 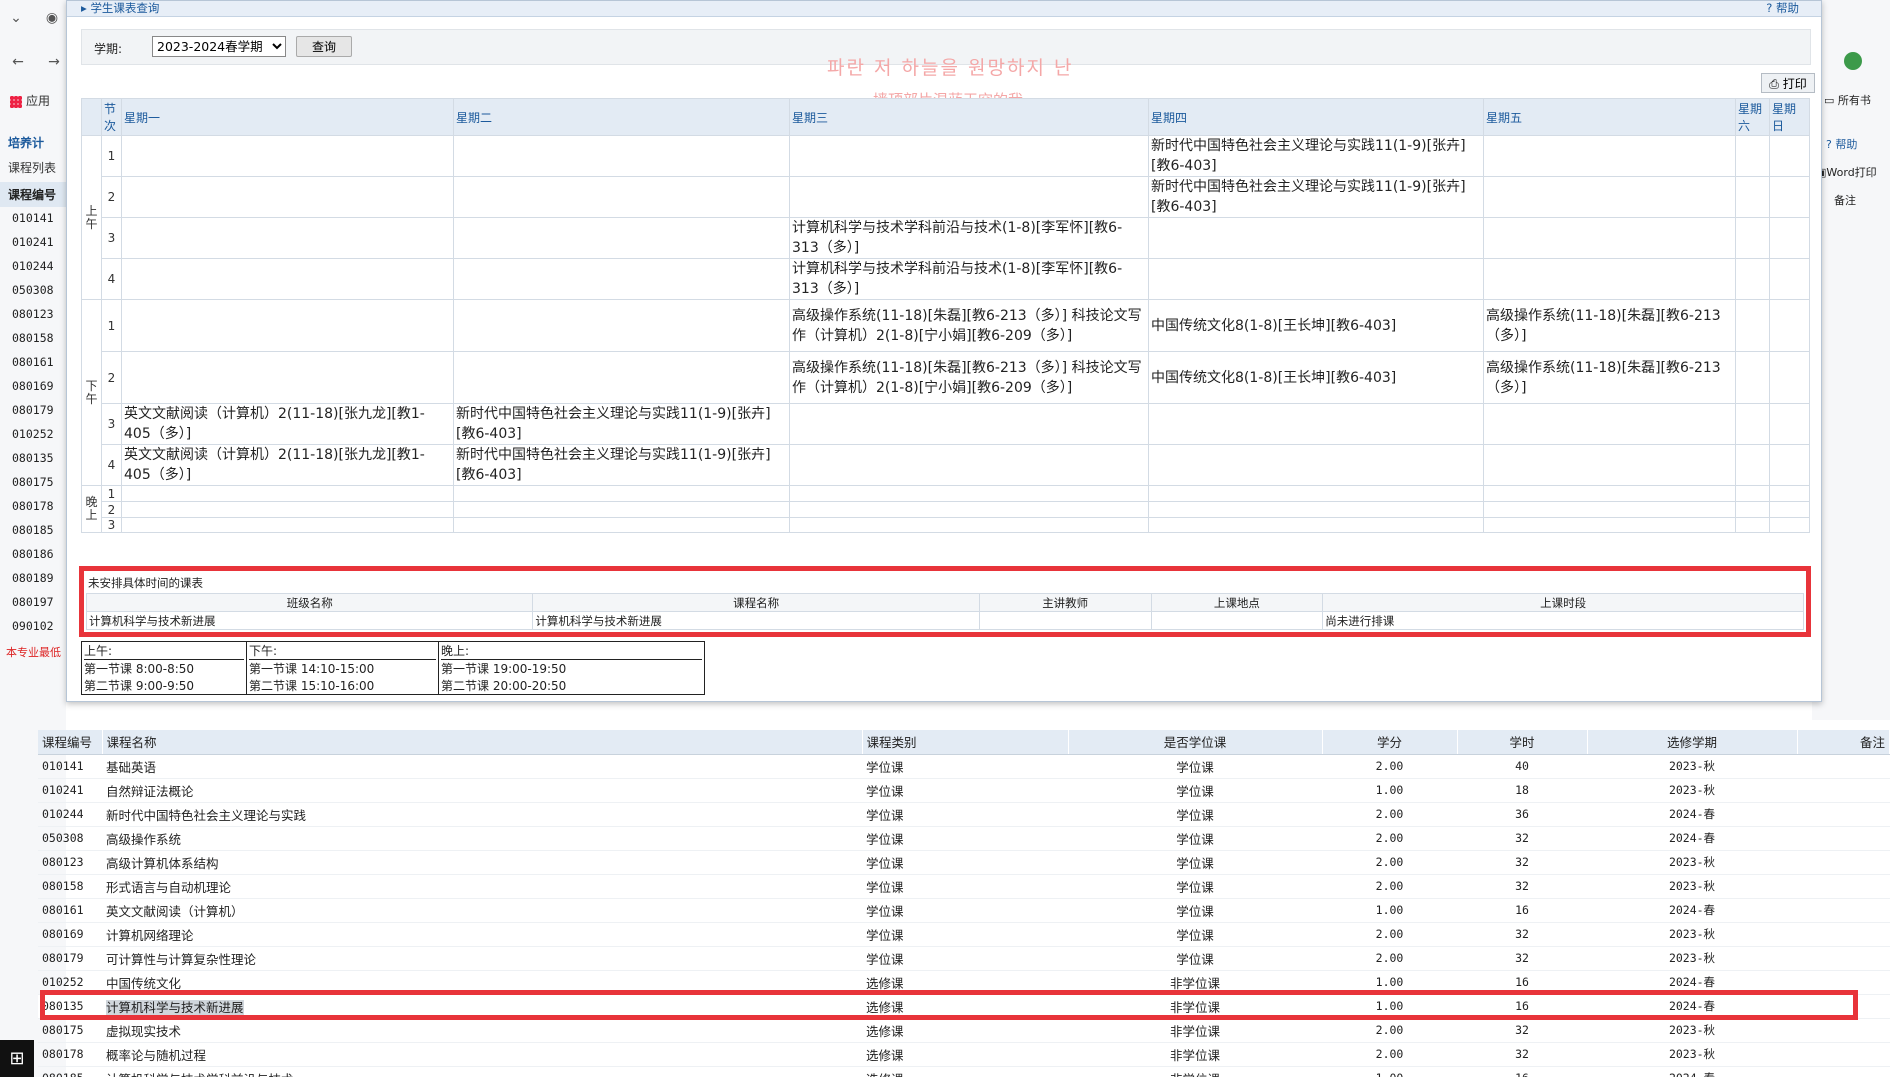 I want to click on course-name: 概率论与随机过程, so click(x=482, y=1054).